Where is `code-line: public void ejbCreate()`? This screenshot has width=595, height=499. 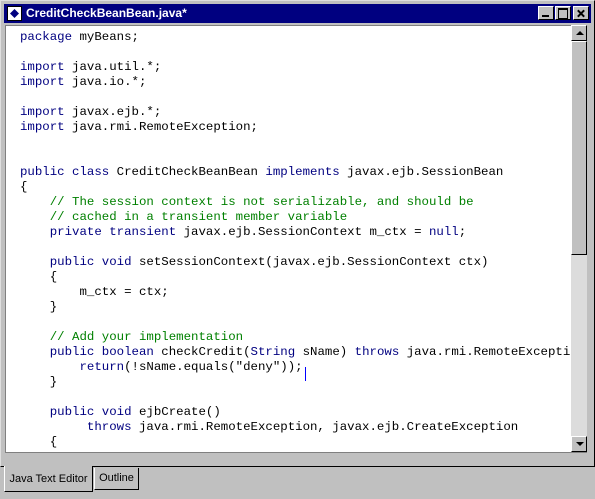
code-line: public void ejbCreate() is located at coordinates (295, 412).